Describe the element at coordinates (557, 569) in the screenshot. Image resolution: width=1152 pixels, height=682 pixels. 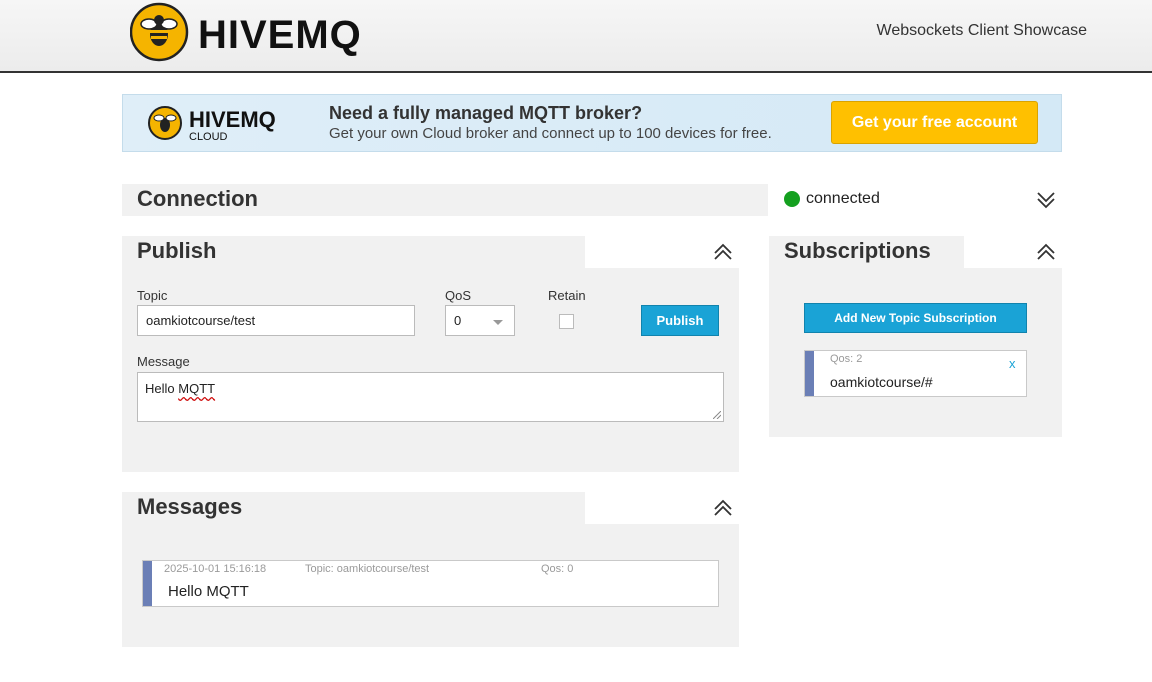
I see `message-qos: Qos: 0` at that location.